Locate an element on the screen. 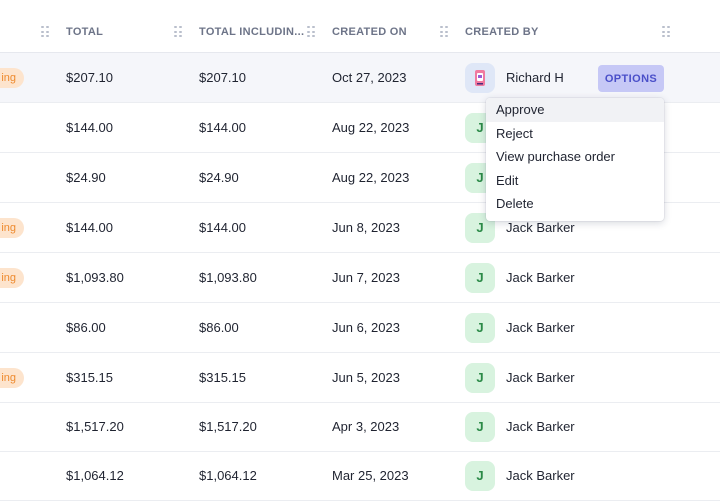 The width and height of the screenshot is (720, 501). menu-item-delete: Delete is located at coordinates (575, 204).